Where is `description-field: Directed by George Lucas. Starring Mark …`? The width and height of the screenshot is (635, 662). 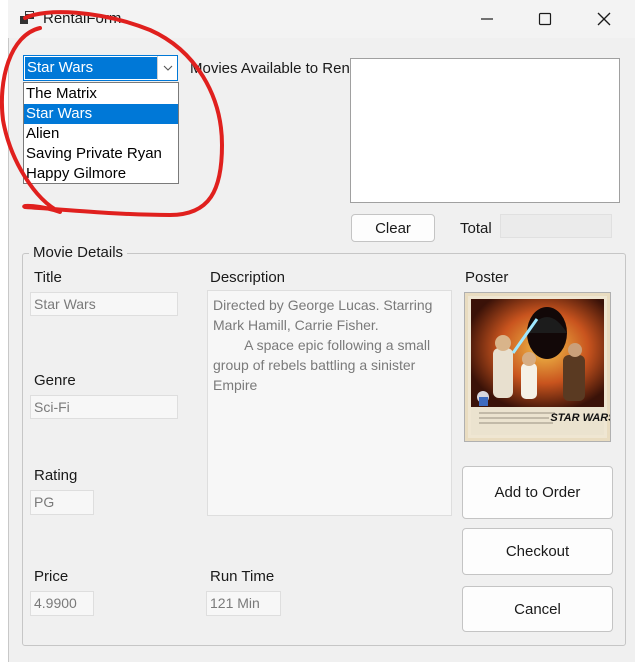 description-field: Directed by George Lucas. Starring Mark … is located at coordinates (329, 403).